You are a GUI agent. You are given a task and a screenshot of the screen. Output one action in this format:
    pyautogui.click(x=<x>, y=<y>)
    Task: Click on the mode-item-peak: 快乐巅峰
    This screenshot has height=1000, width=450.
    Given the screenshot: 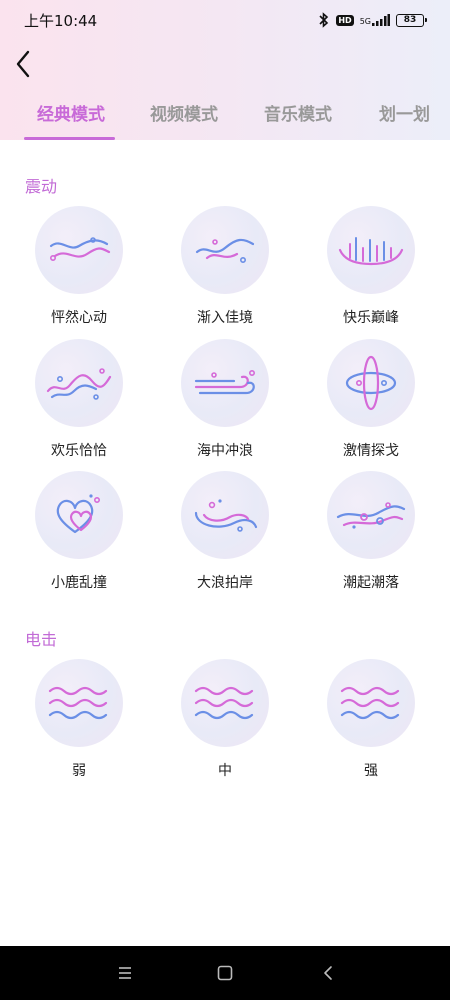 What is the action you would take?
    pyautogui.click(x=371, y=266)
    